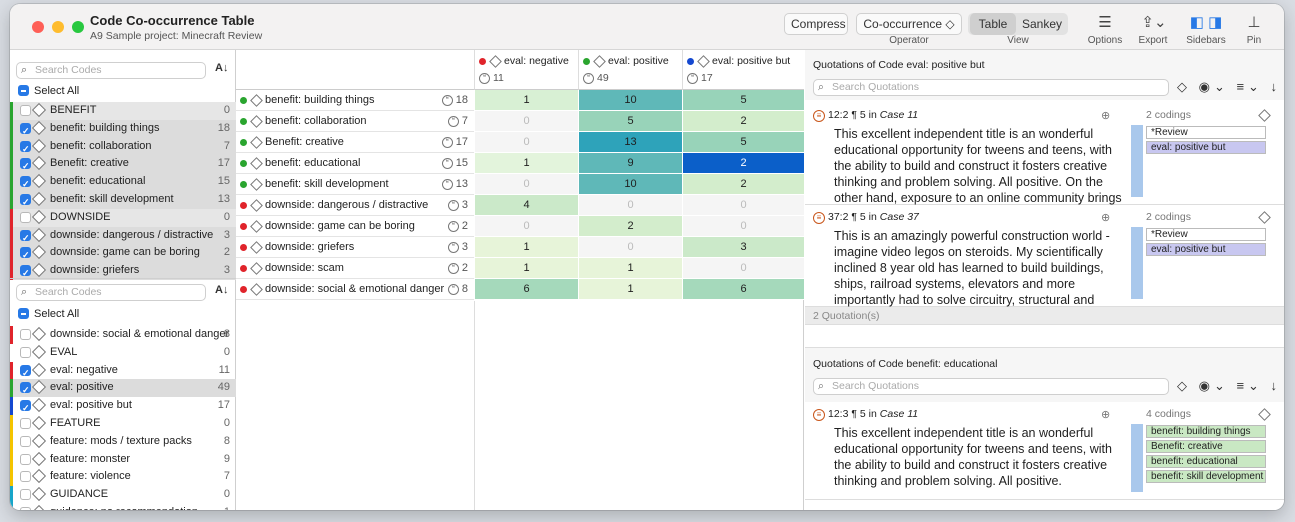  Describe the element at coordinates (123, 424) in the screenshot. I see `list-item: FEATURE 0` at that location.